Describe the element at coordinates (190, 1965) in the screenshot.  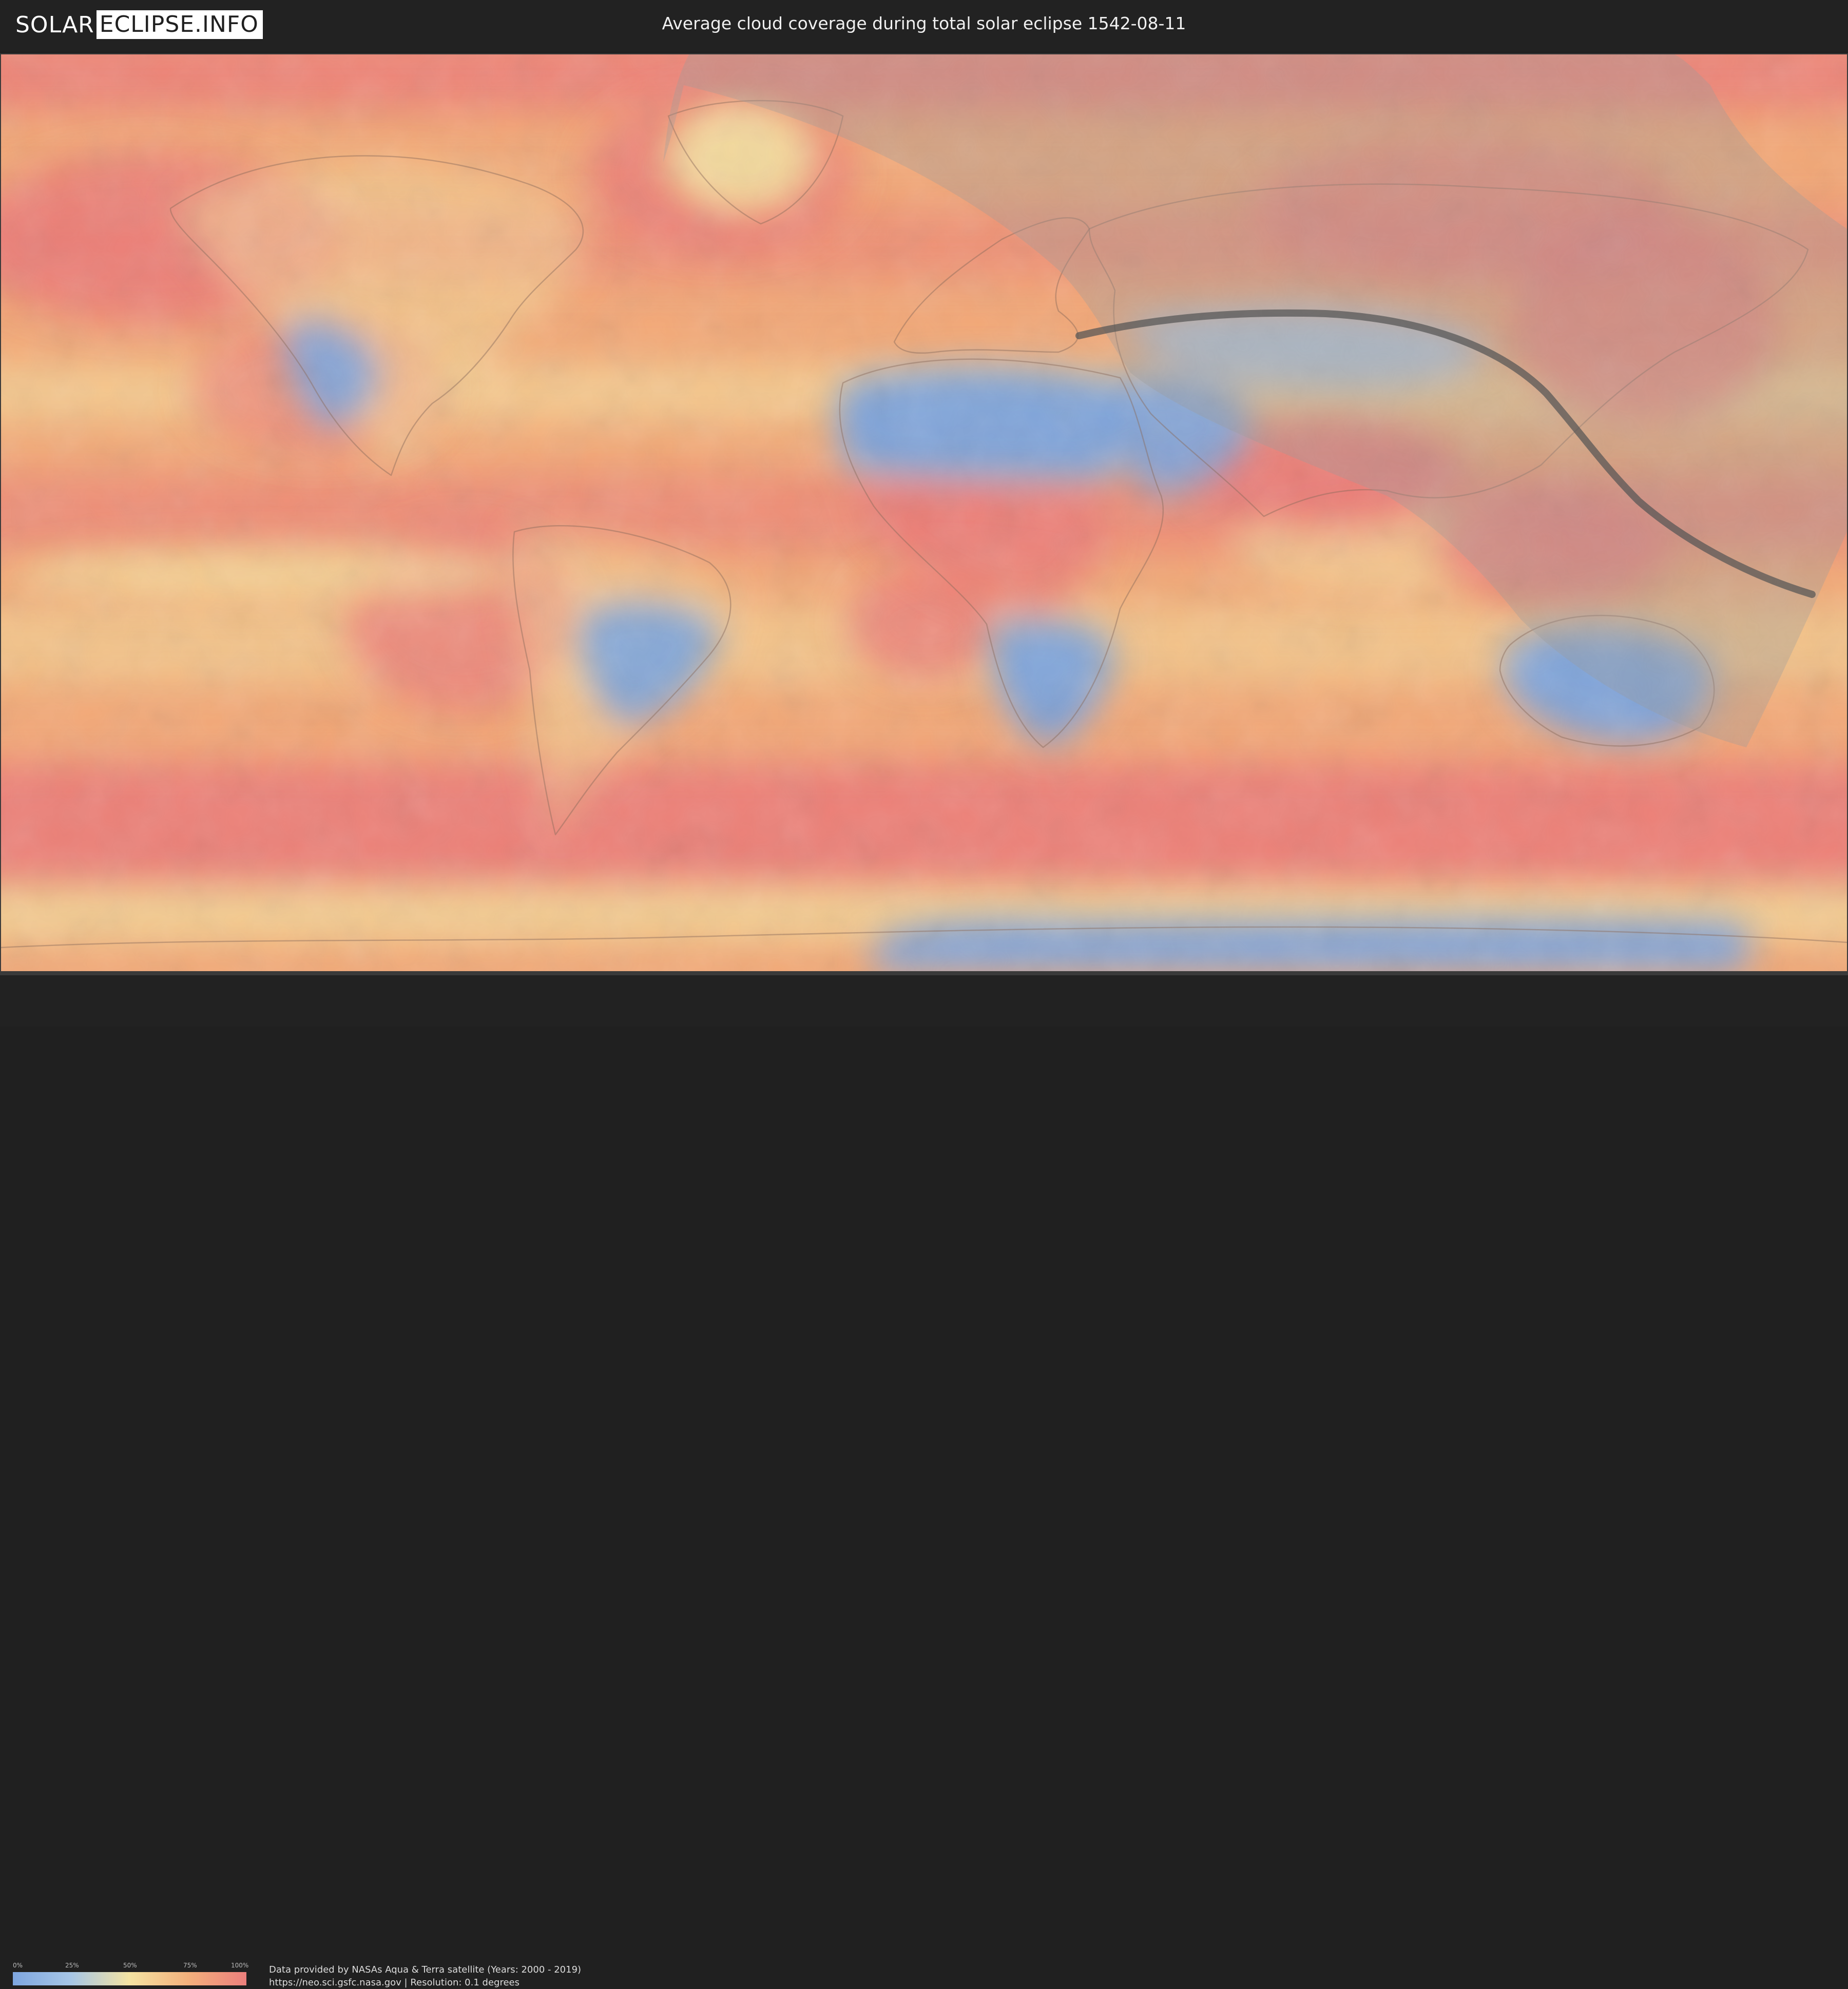
I see `legend-tick-75: 75%` at that location.